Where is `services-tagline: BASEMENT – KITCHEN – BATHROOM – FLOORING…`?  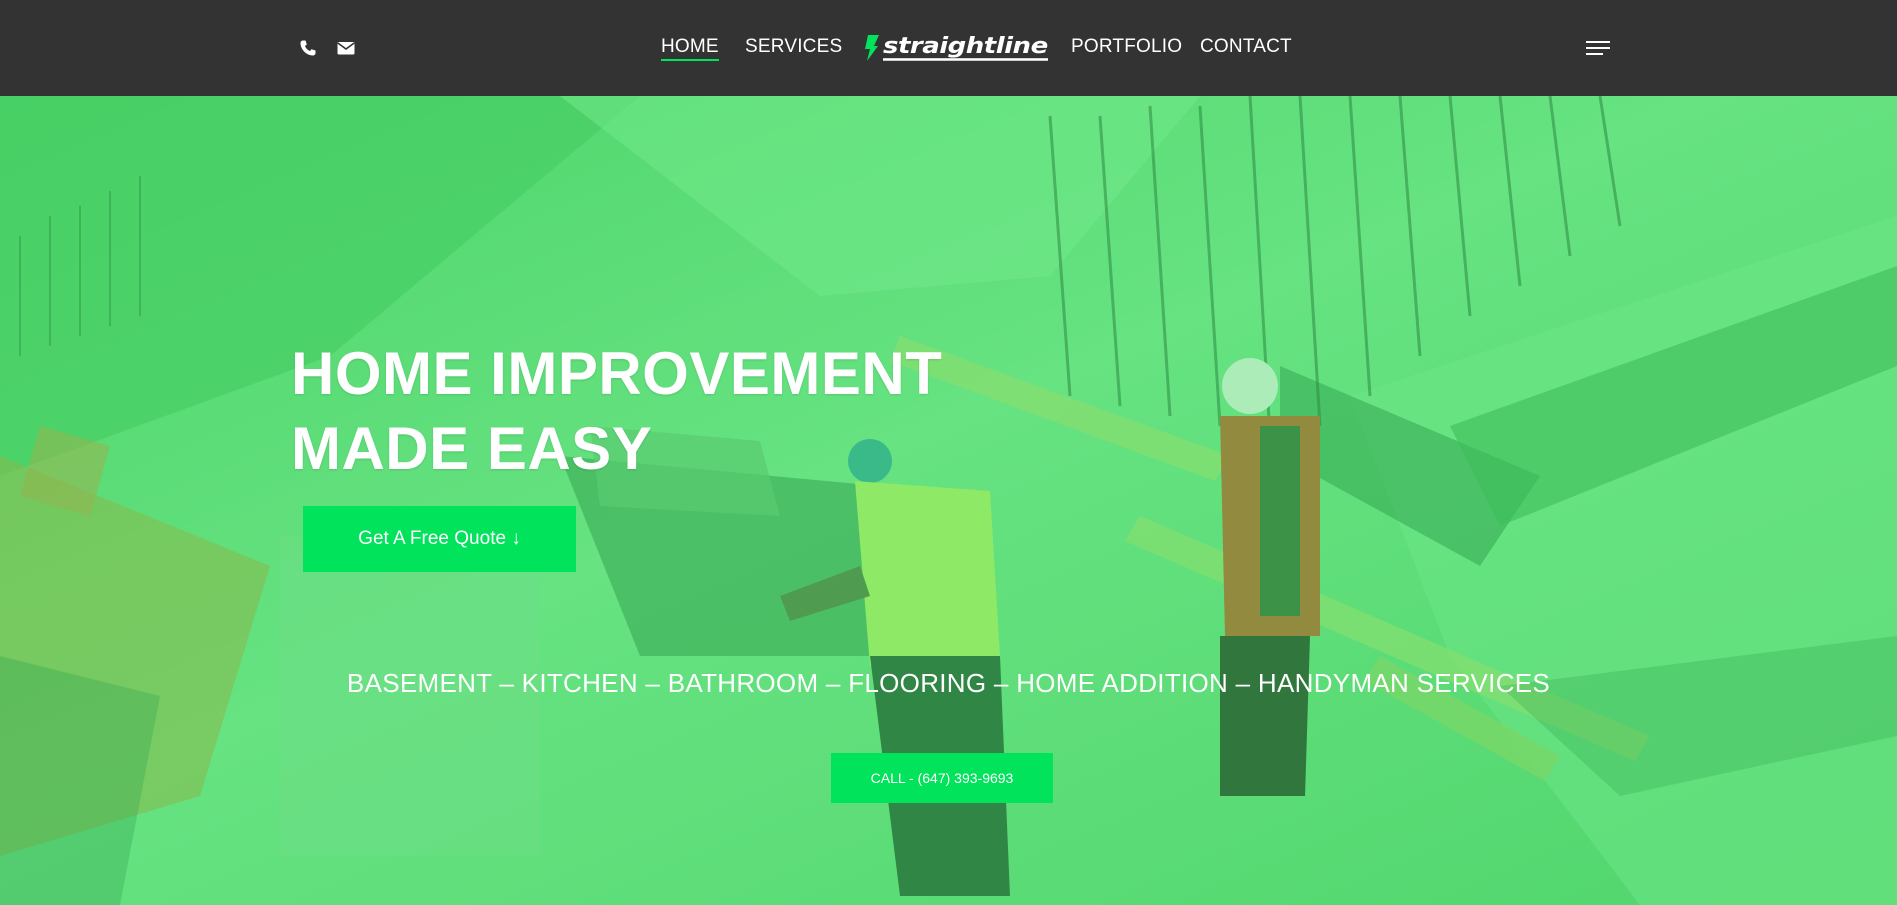
services-tagline: BASEMENT – KITCHEN – BATHROOM – FLOORING… is located at coordinates (948, 683).